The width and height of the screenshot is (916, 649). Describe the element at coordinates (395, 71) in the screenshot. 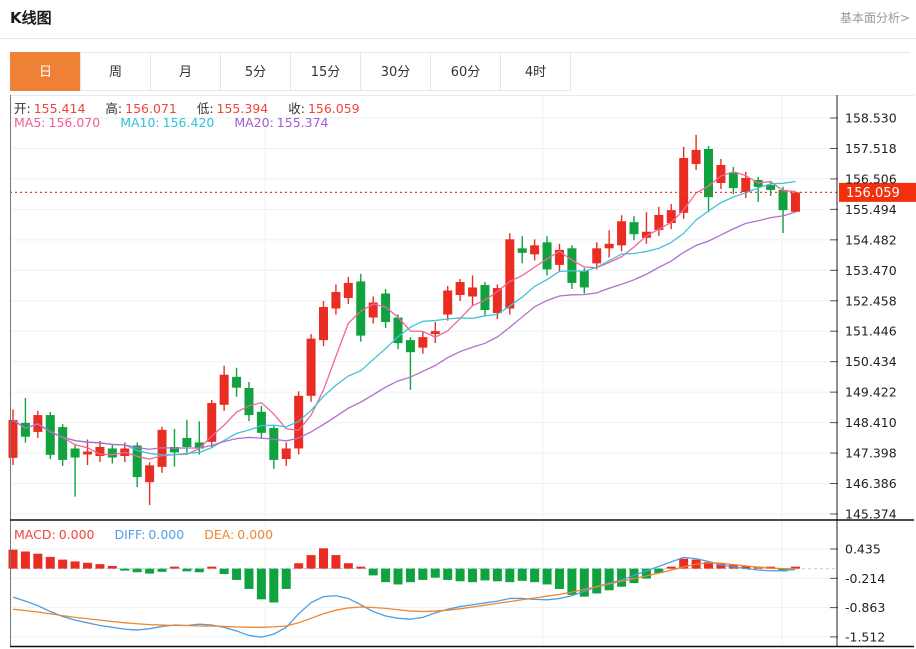

I see `period-tab-30分: 30分` at that location.